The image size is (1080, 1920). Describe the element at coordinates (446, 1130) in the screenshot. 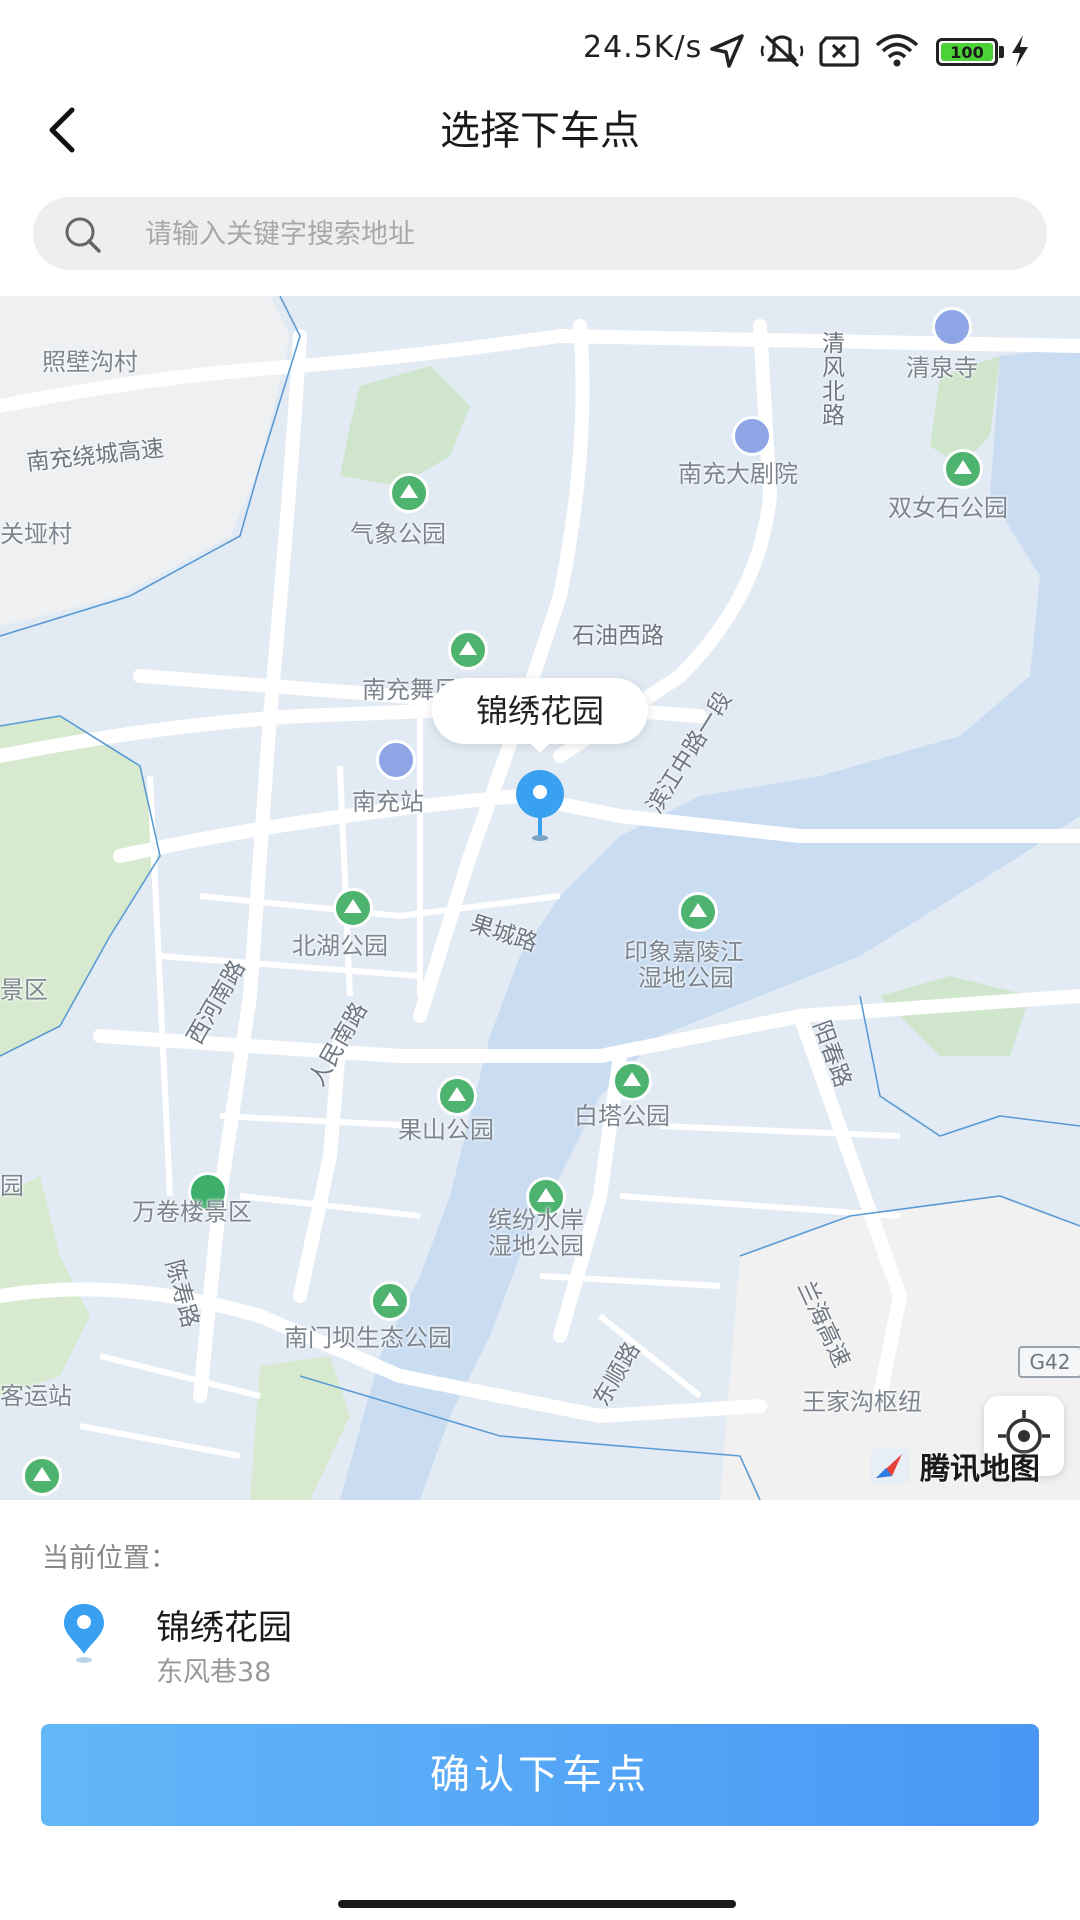

I see `map-label: 果山公园` at that location.